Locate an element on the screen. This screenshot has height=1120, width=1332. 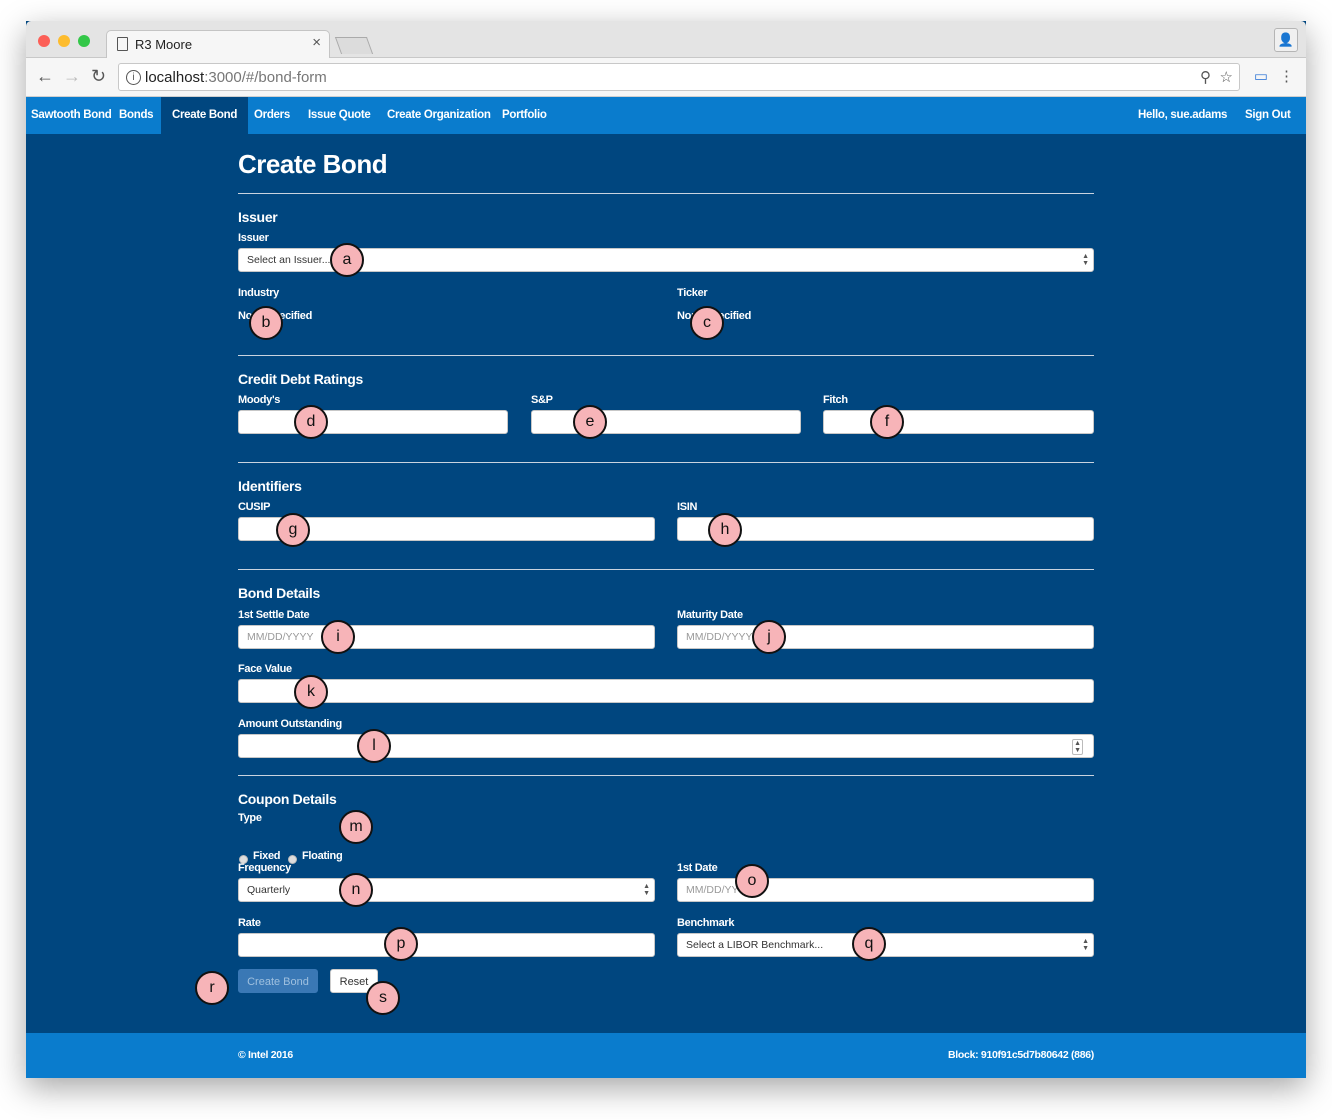
maturity-date-label: Maturity Date is located at coordinates (710, 615).